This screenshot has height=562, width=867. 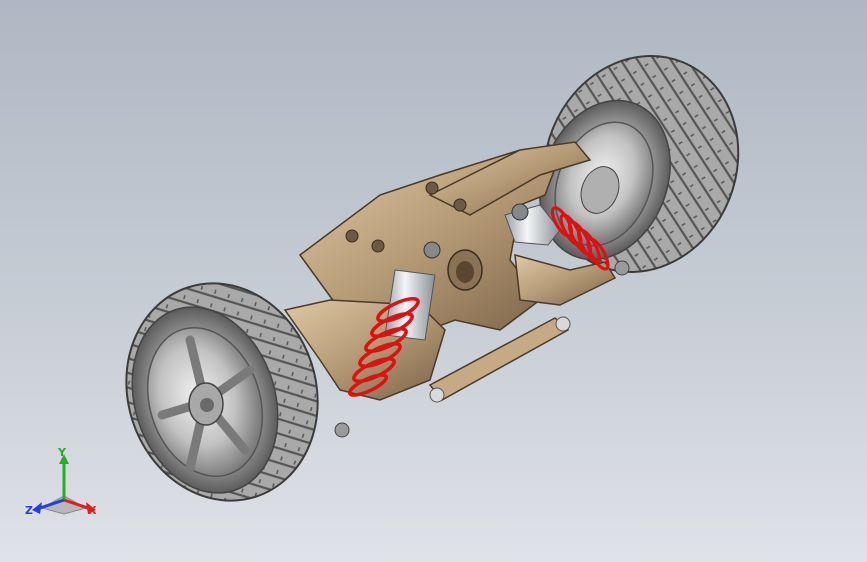 I want to click on triad-x-label: X, so click(x=92, y=510).